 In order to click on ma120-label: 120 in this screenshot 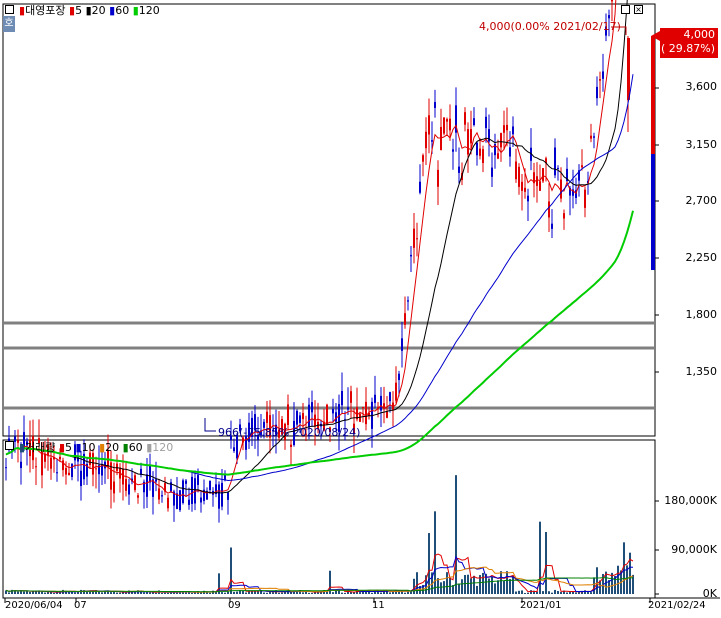, I will do `click(149, 10)`.